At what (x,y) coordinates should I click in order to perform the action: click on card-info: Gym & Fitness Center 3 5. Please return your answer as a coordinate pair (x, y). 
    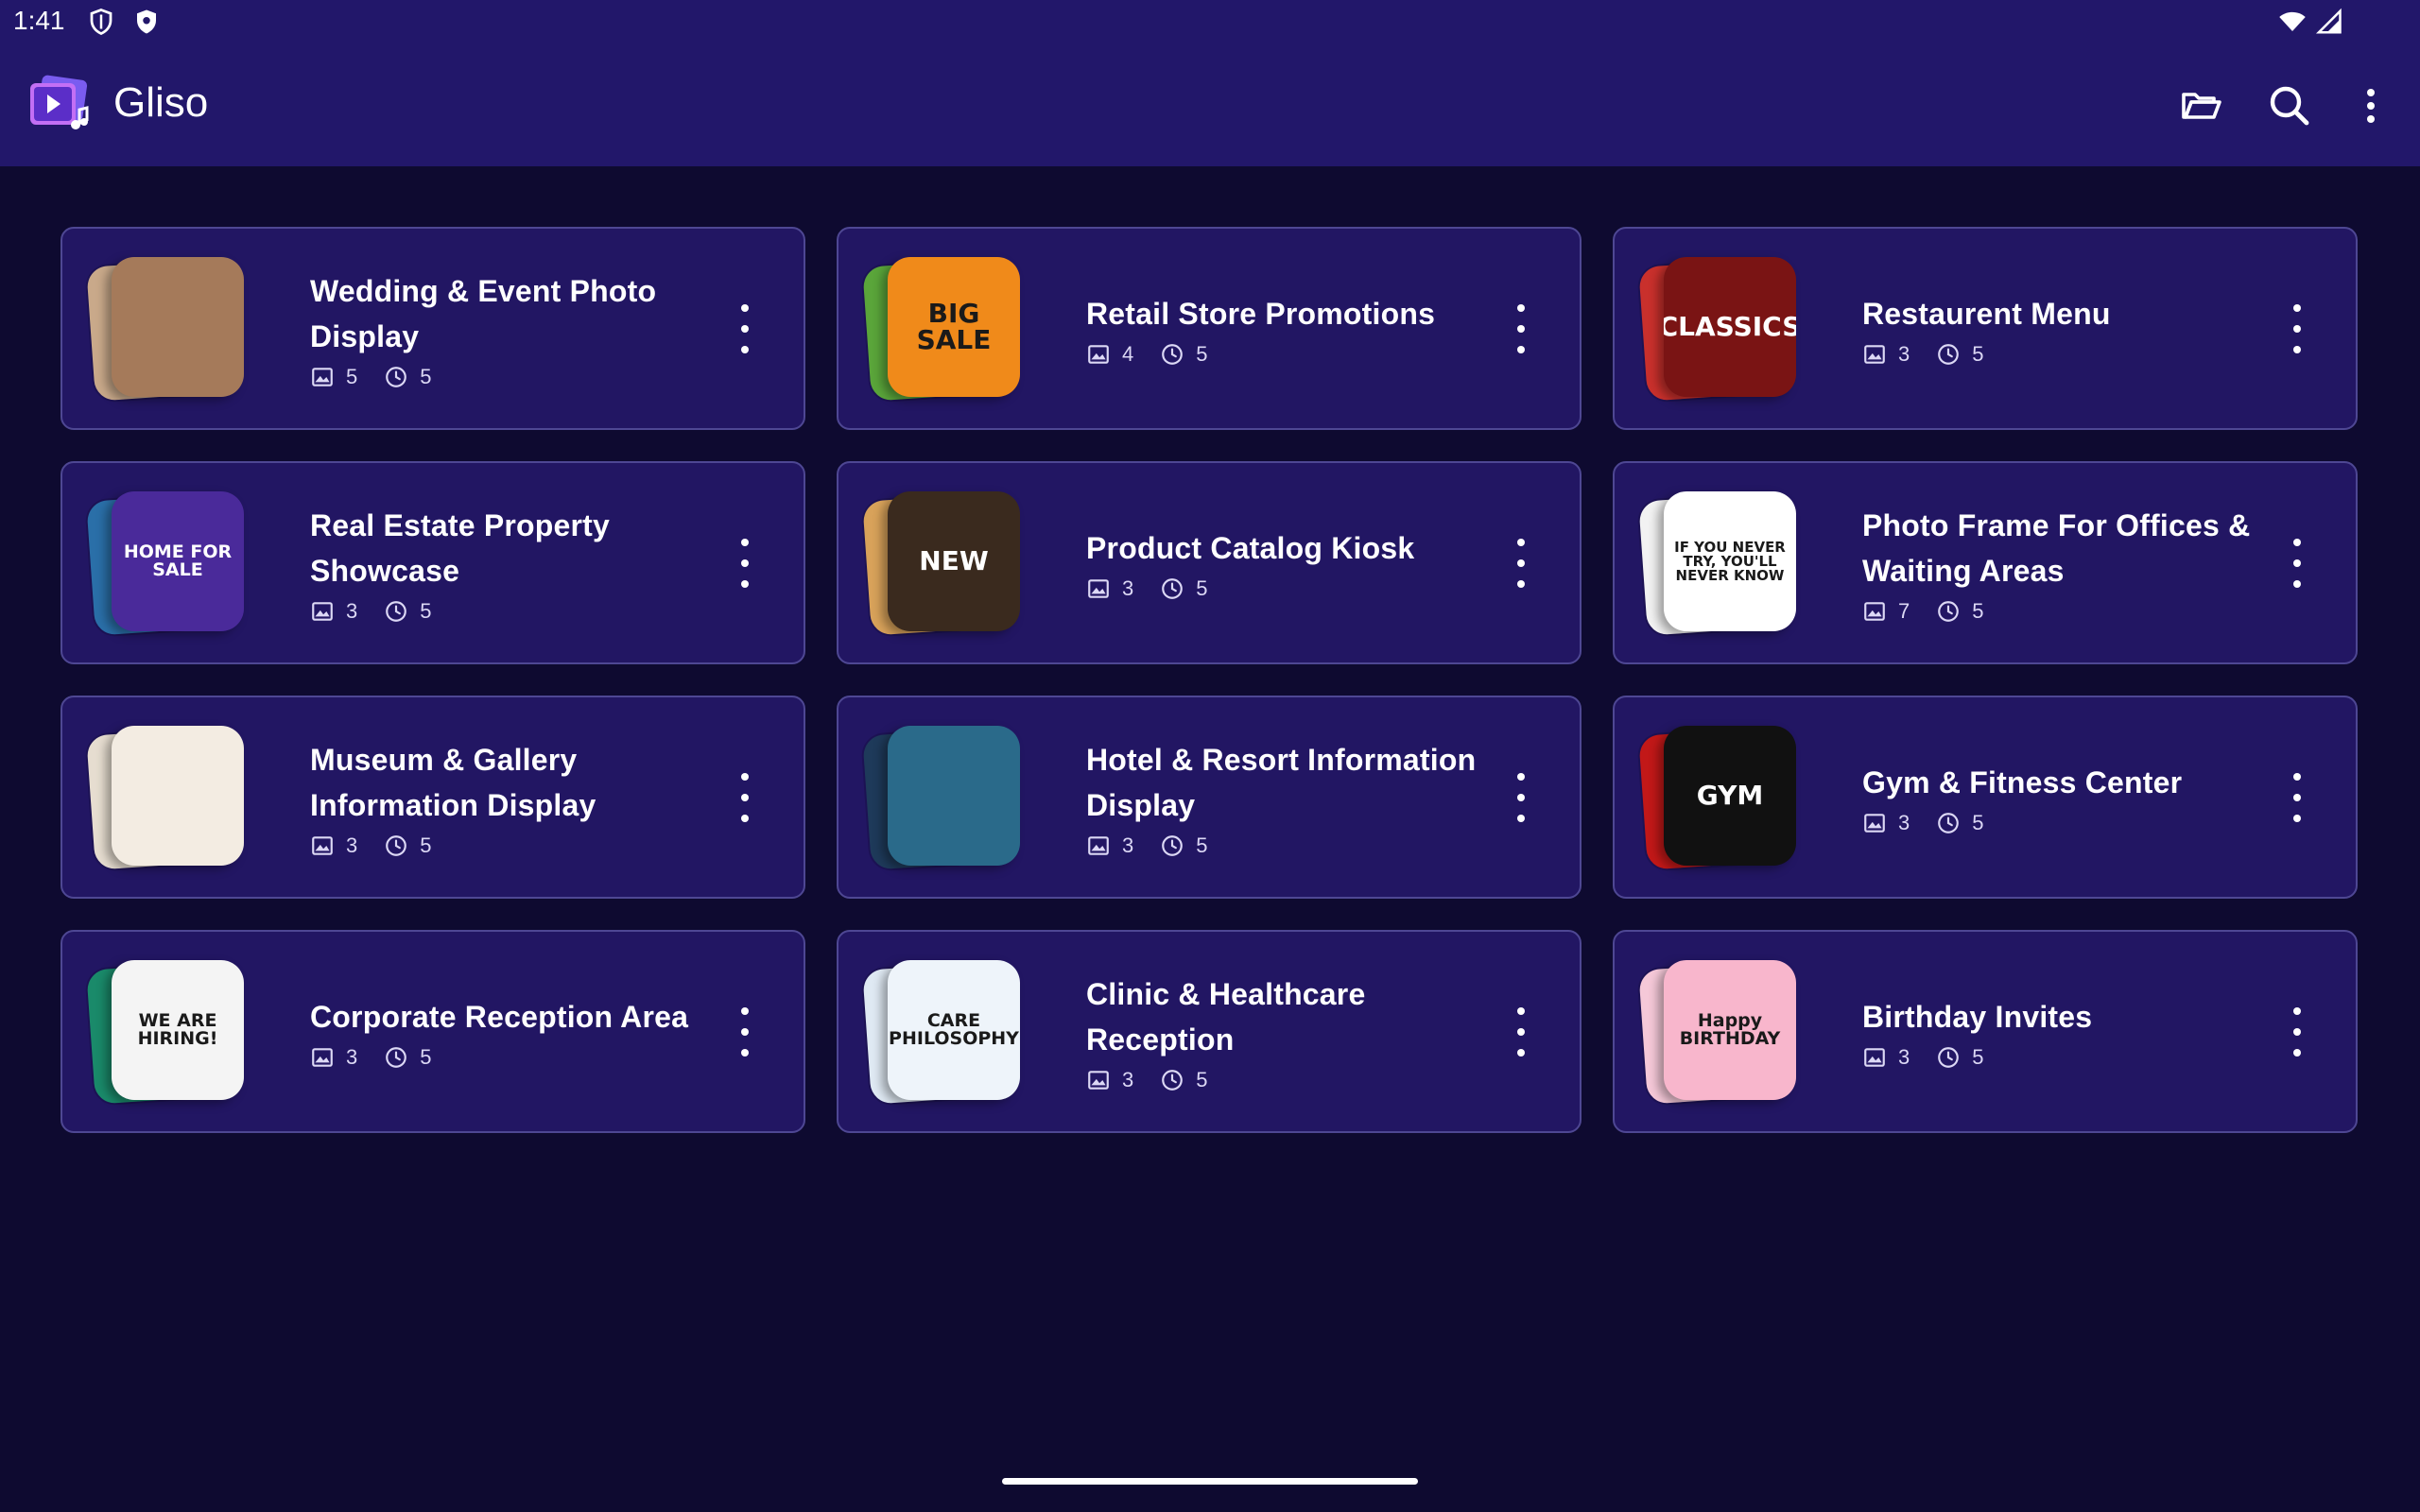
    Looking at the image, I should click on (2065, 797).